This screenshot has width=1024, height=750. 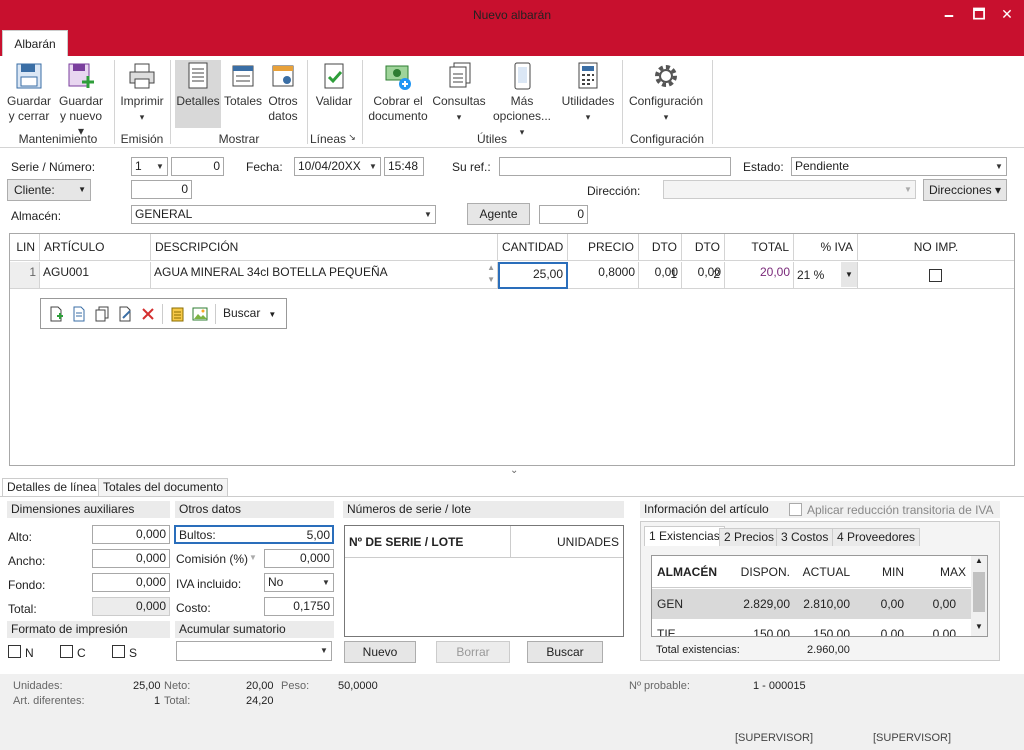 I want to click on col-articulo: ARTÍCULO, so click(x=95, y=247).